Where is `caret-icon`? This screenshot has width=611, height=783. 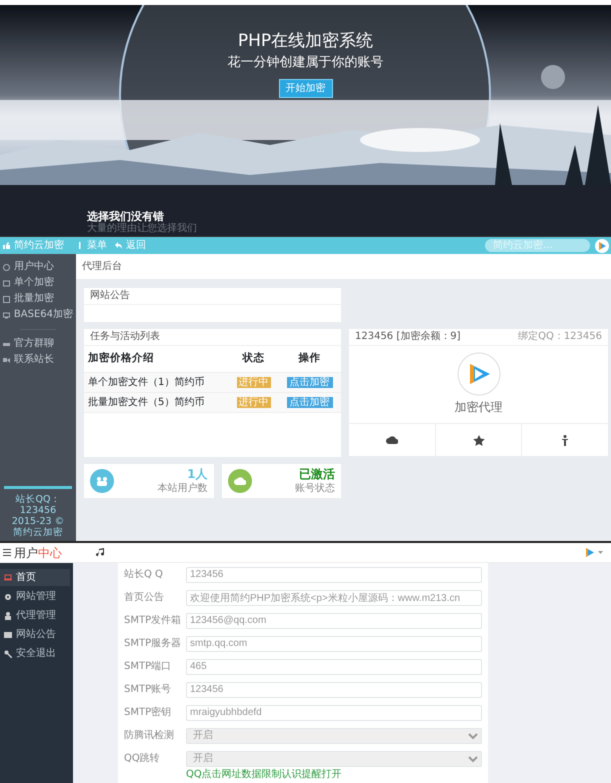 caret-icon is located at coordinates (600, 552).